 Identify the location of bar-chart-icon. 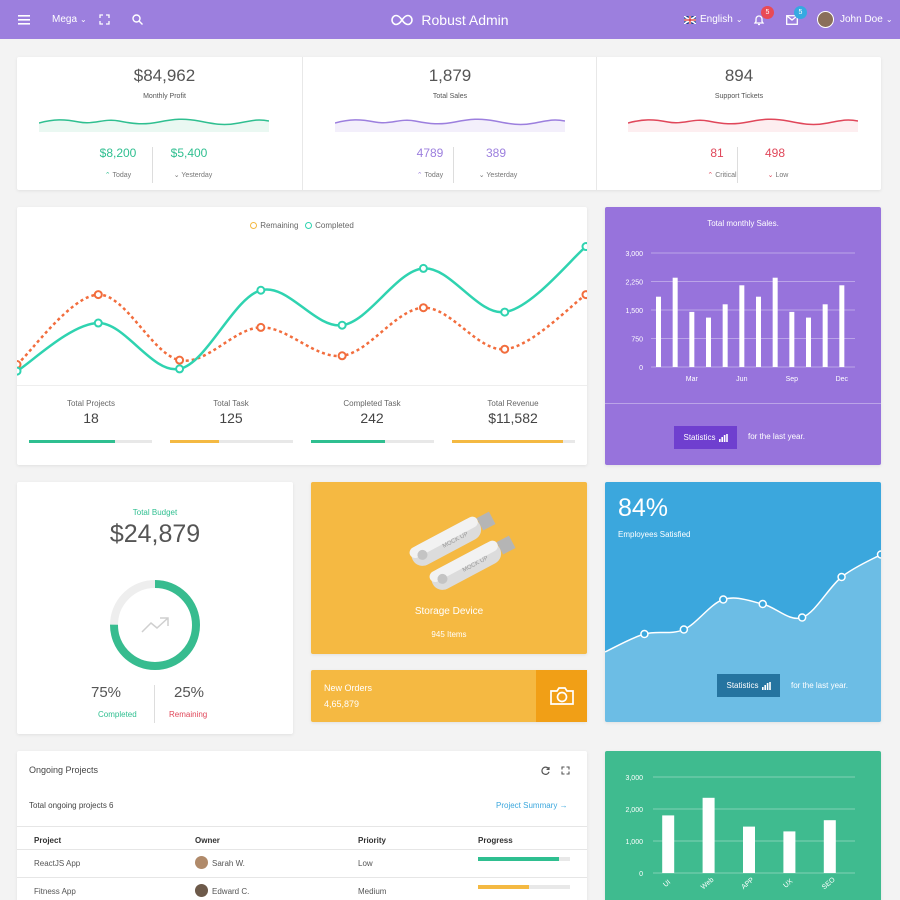
(766, 685).